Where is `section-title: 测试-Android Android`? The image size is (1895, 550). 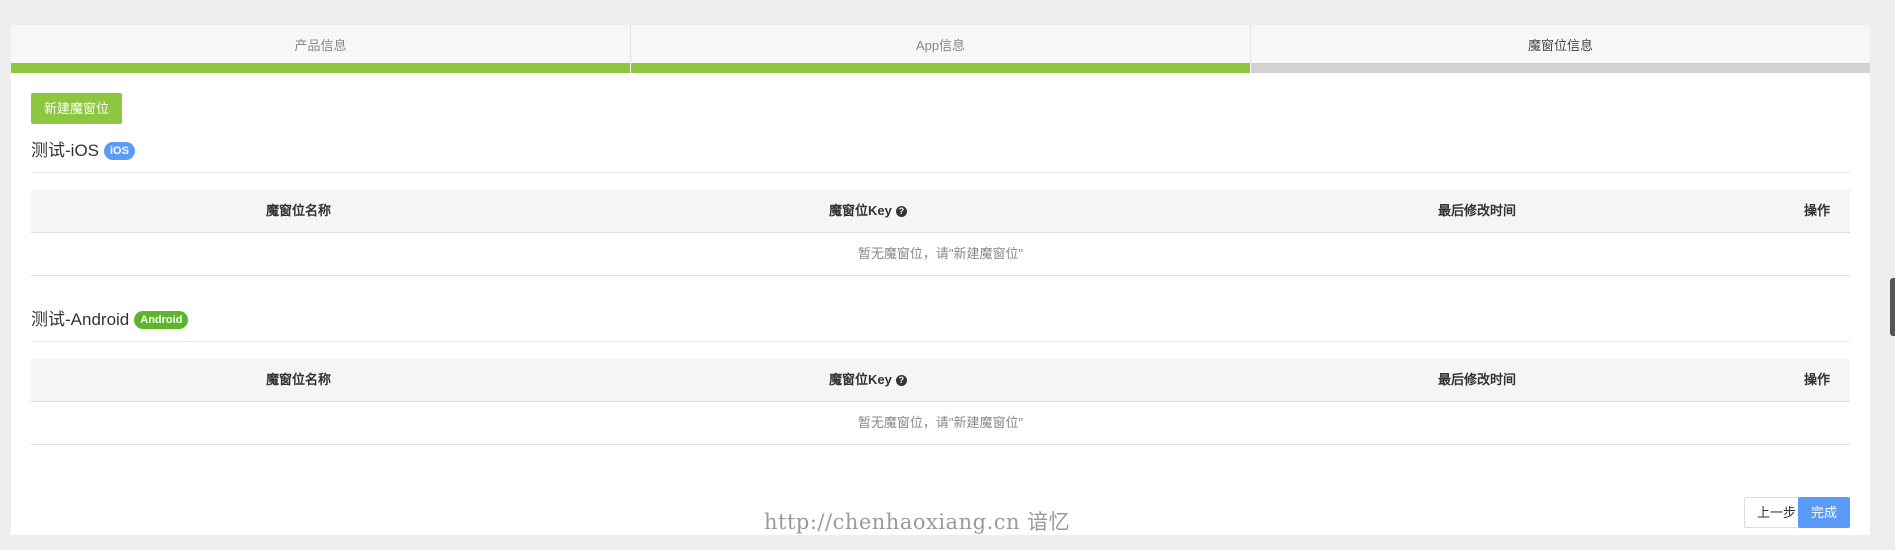
section-title: 测试-Android Android is located at coordinates (940, 320).